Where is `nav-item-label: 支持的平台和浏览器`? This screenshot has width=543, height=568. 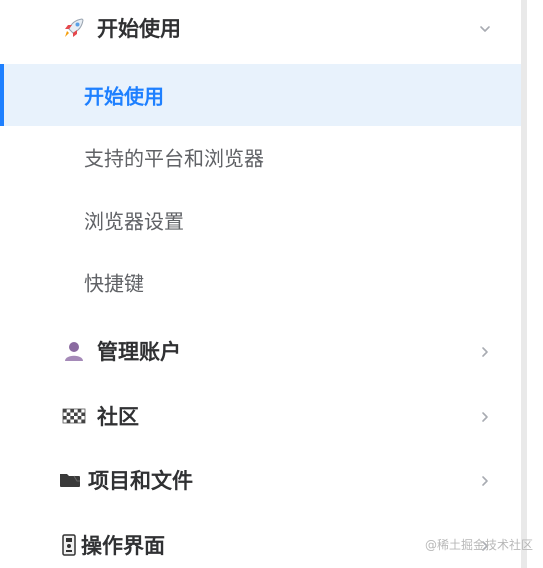 nav-item-label: 支持的平台和浏览器 is located at coordinates (174, 158).